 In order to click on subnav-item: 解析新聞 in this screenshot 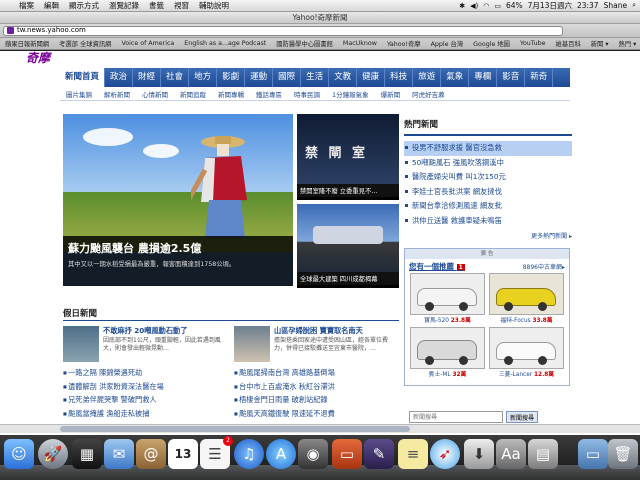, I will do `click(117, 94)`.